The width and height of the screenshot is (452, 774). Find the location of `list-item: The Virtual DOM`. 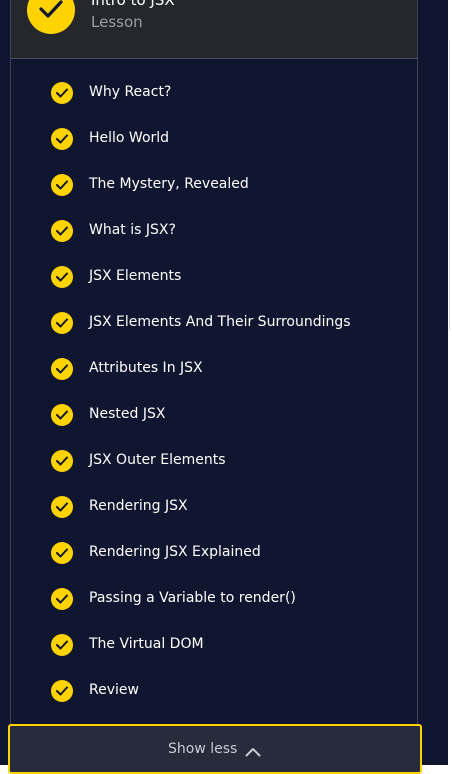

list-item: The Virtual DOM is located at coordinates (214, 645).